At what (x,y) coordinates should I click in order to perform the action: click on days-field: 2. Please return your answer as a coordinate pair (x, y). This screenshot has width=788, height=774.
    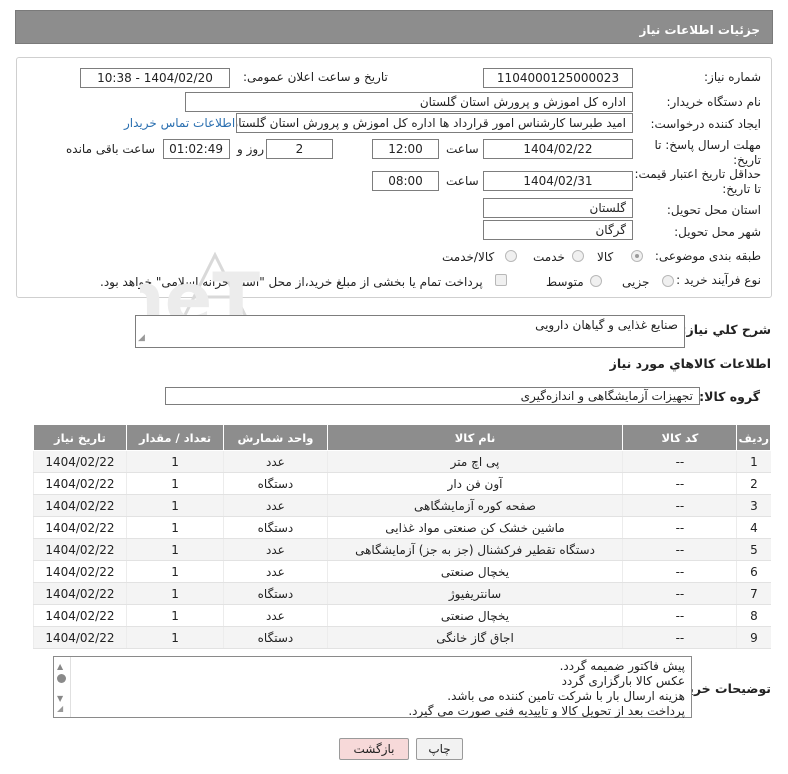
    Looking at the image, I should click on (299, 149).